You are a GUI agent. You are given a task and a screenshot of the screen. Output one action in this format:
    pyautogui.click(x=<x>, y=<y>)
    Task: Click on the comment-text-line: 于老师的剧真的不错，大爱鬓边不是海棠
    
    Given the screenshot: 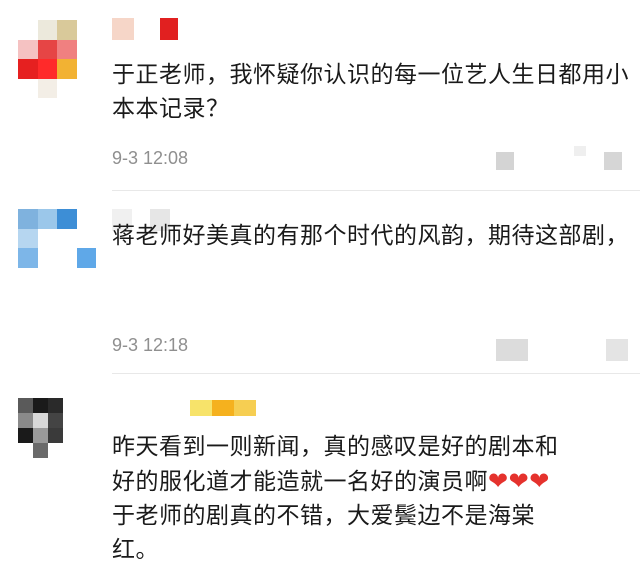 What is the action you would take?
    pyautogui.click(x=323, y=516)
    